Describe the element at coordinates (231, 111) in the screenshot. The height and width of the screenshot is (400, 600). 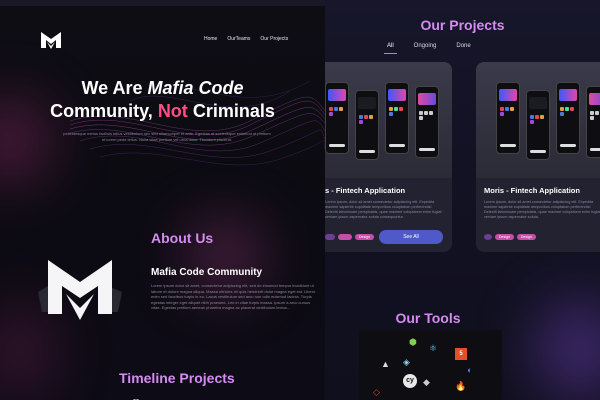
I see `hero-title-text-3: Criminals` at that location.